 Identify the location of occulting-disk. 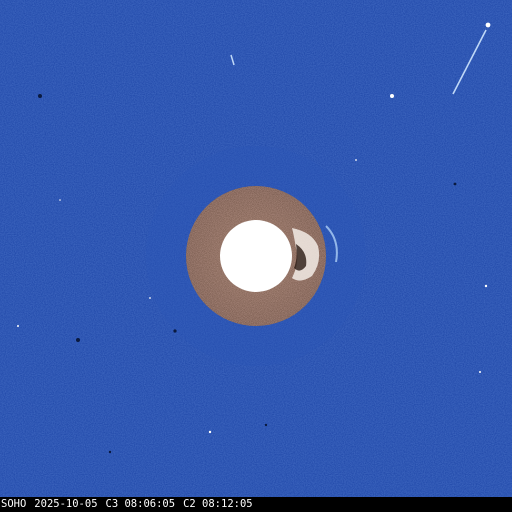
(256, 256).